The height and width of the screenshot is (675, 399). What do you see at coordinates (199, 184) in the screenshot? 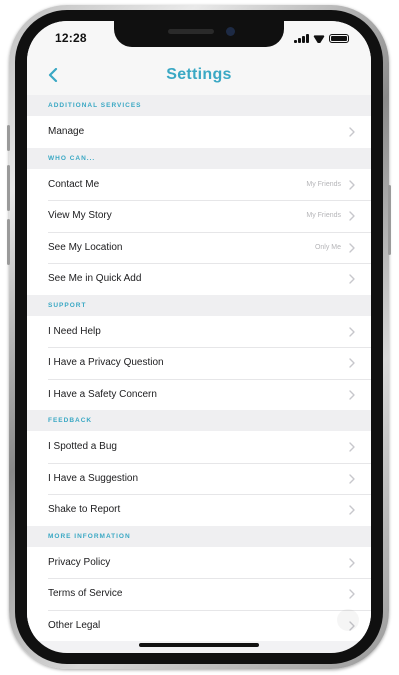
I see `setting-row-contact-me: Contact Me My Friends` at bounding box center [199, 184].